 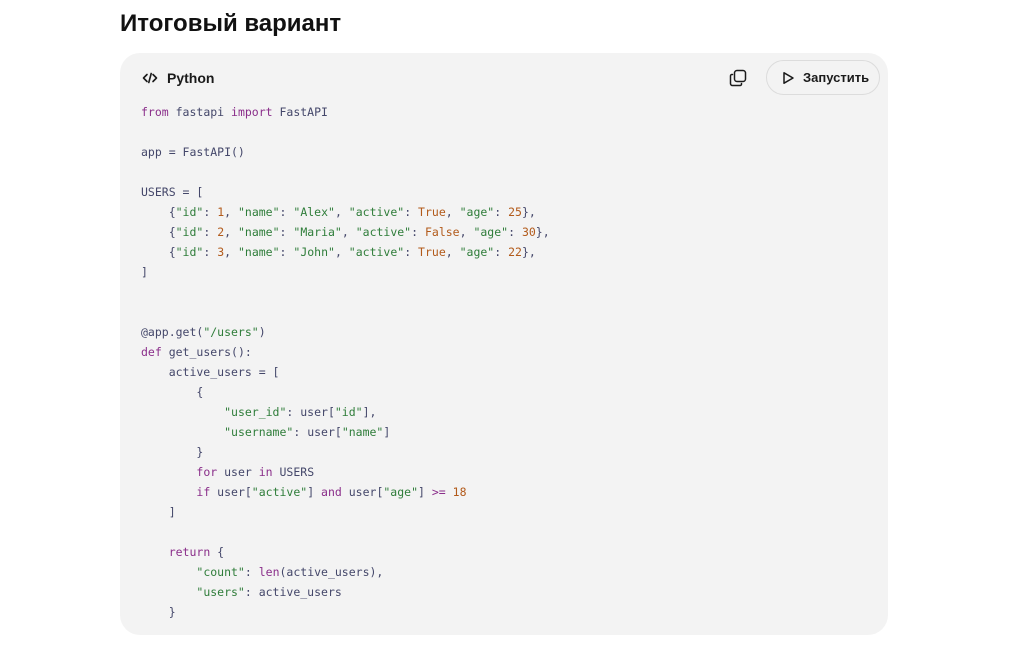 I want to click on code-token: and, so click(x=331, y=492).